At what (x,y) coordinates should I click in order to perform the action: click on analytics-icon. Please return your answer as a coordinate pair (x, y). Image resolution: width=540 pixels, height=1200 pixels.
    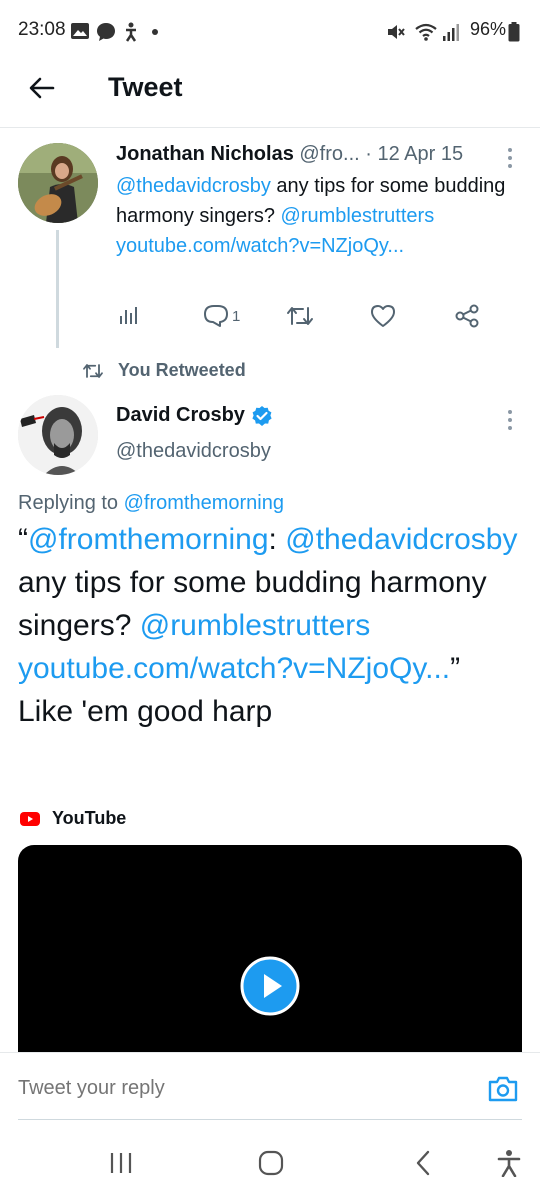
    Looking at the image, I should click on (128, 315).